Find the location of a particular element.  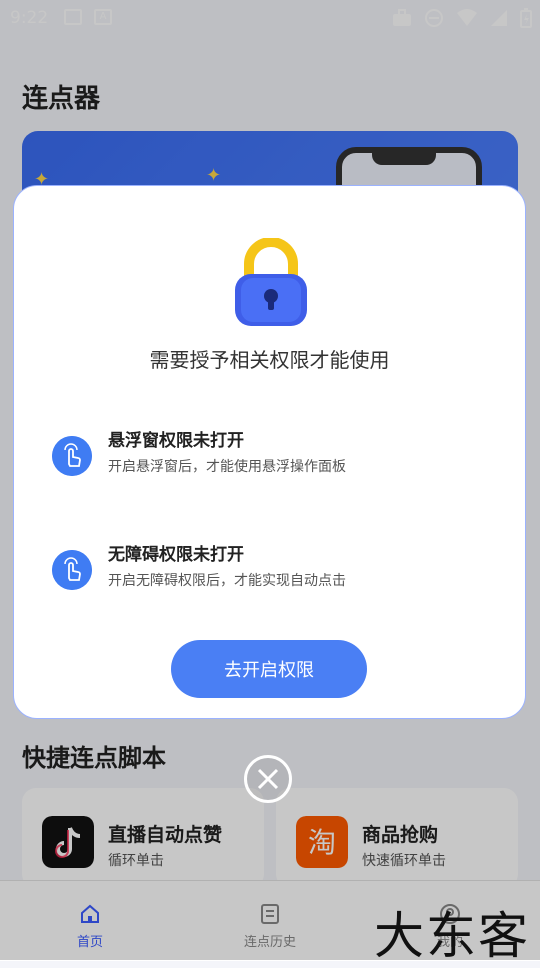

permission-desc: 开启无障碍权限后，才能实现自动点击 is located at coordinates (227, 581).